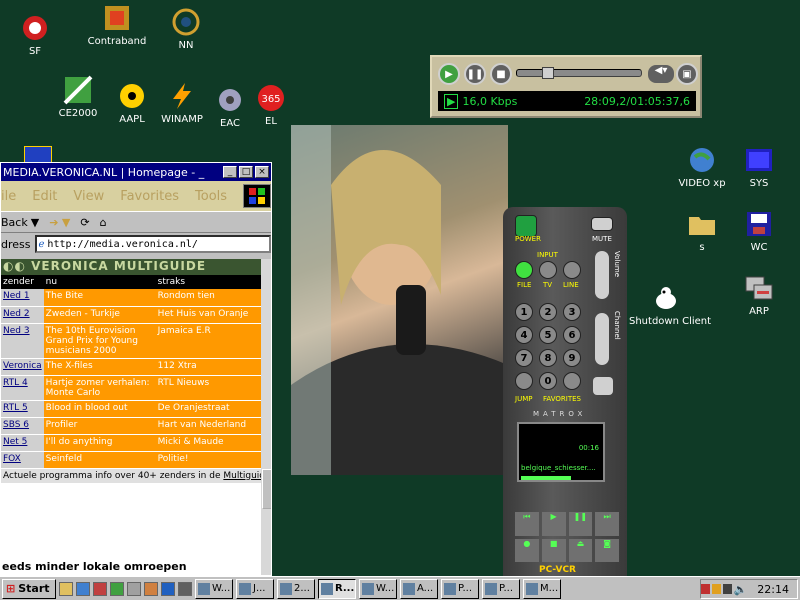 The height and width of the screenshot is (600, 800). What do you see at coordinates (579, 73) in the screenshot?
I see `seek-slider` at bounding box center [579, 73].